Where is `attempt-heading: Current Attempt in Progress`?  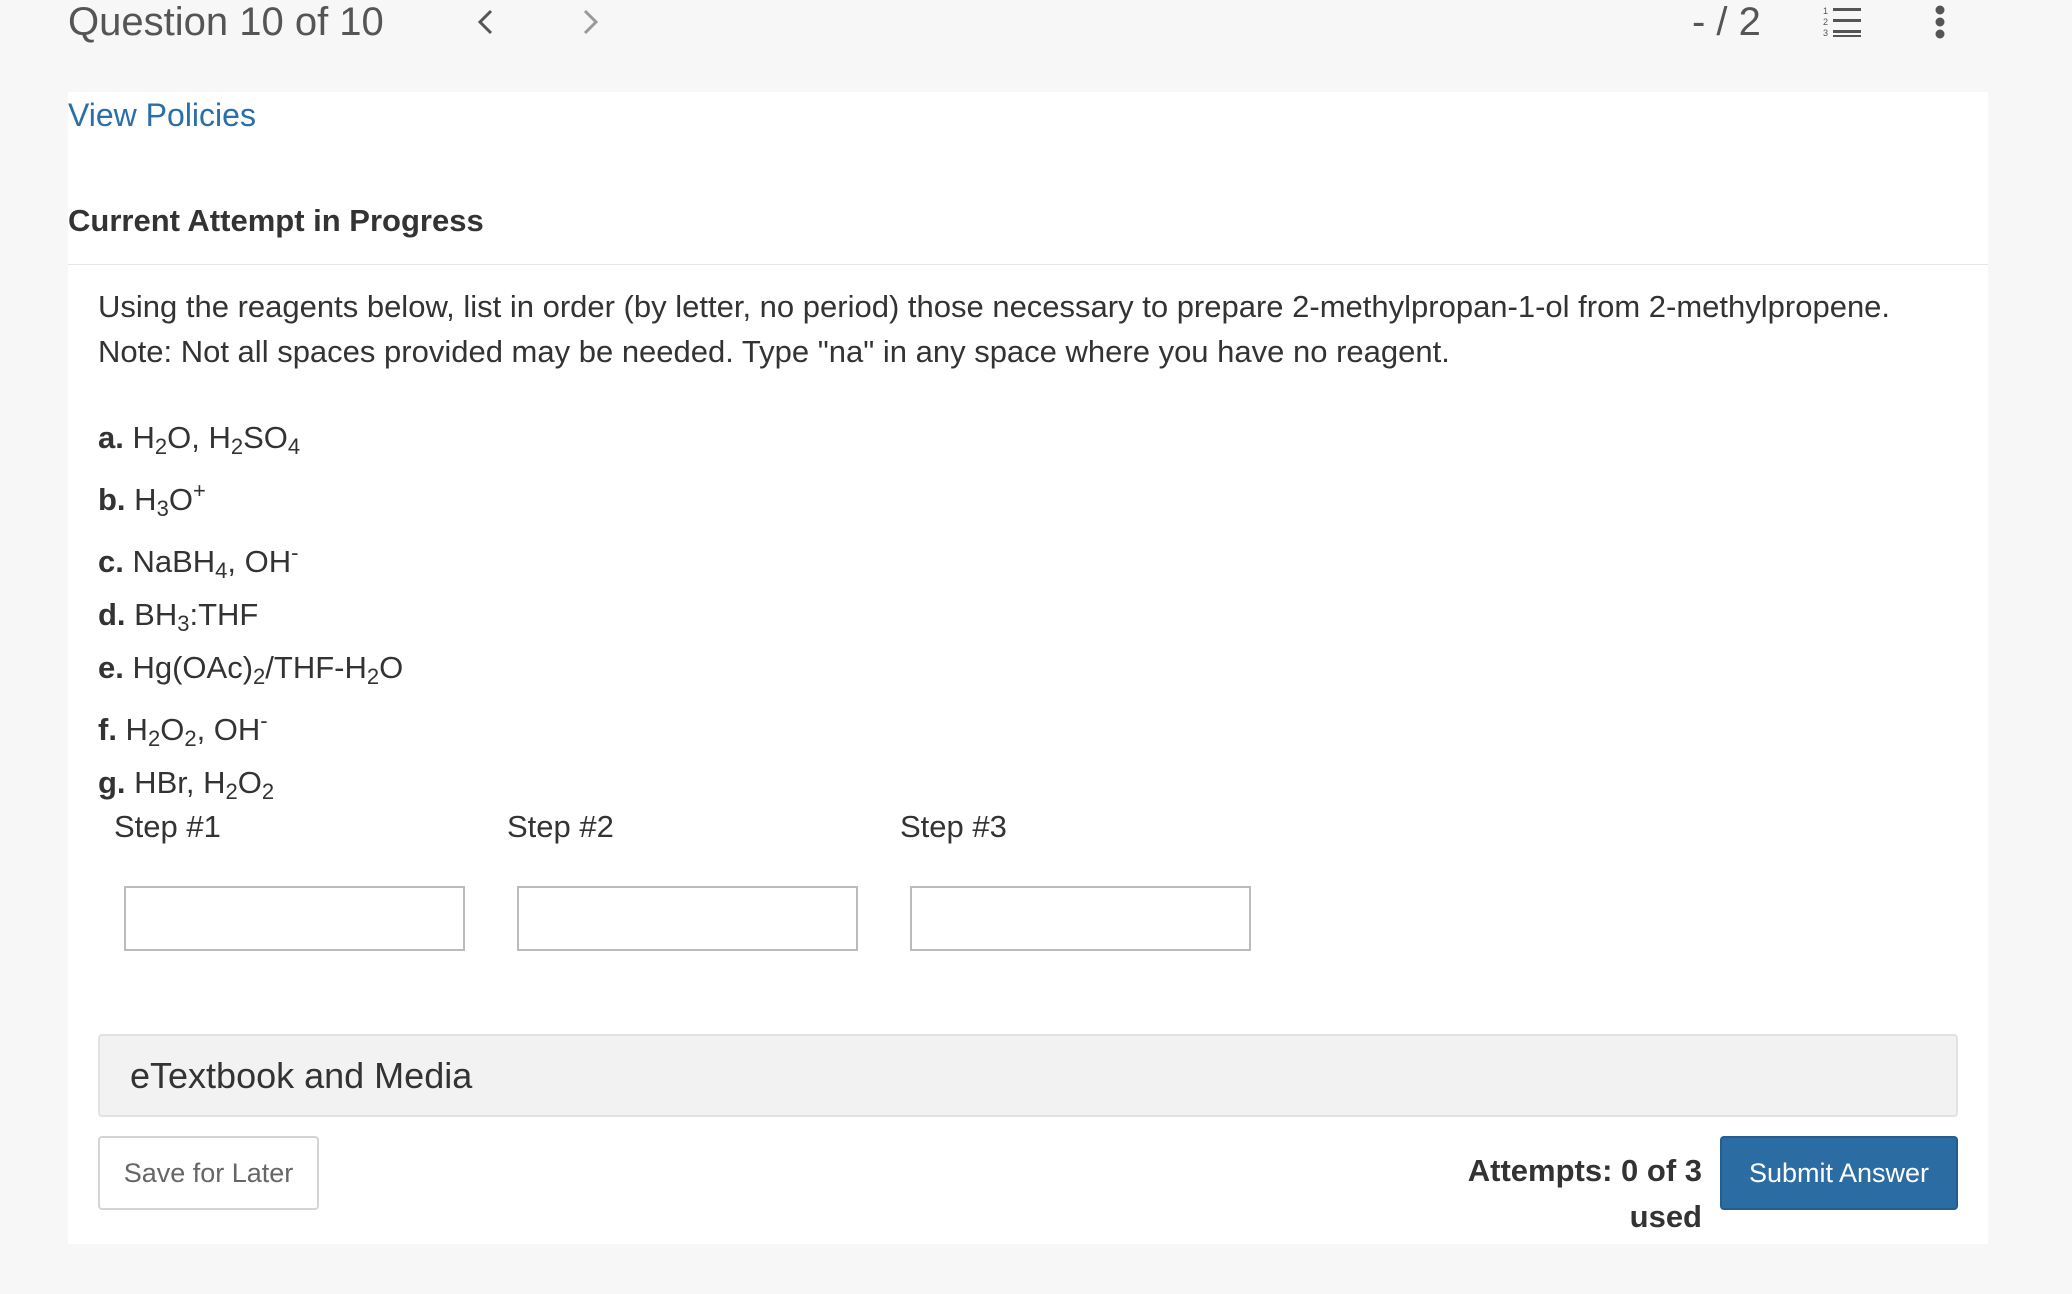
attempt-heading: Current Attempt in Progress is located at coordinates (276, 220).